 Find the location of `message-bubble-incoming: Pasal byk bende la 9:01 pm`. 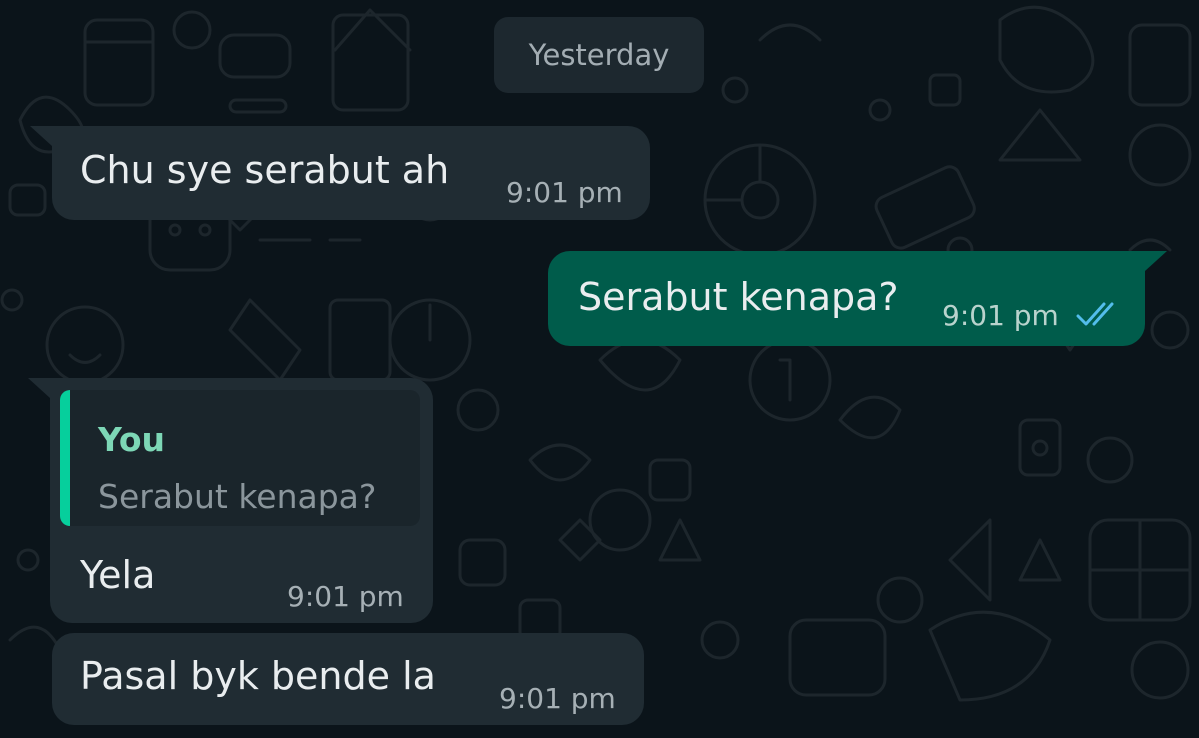

message-bubble-incoming: Pasal byk bende la 9:01 pm is located at coordinates (348, 679).